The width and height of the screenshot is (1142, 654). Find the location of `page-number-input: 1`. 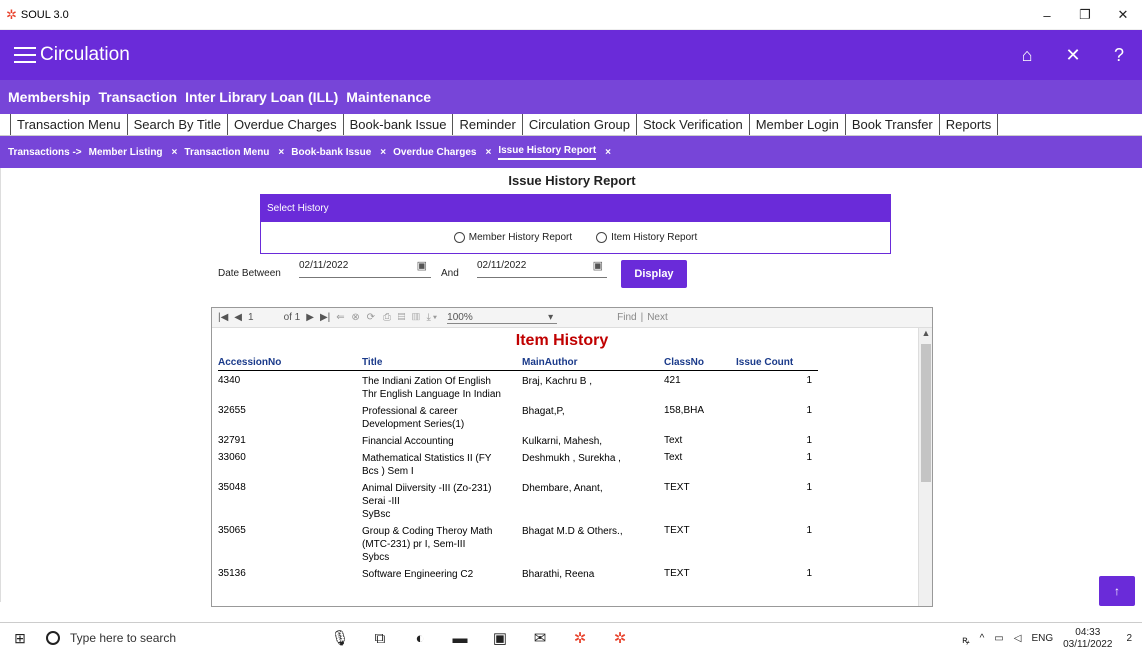

page-number-input: 1 is located at coordinates (251, 317).